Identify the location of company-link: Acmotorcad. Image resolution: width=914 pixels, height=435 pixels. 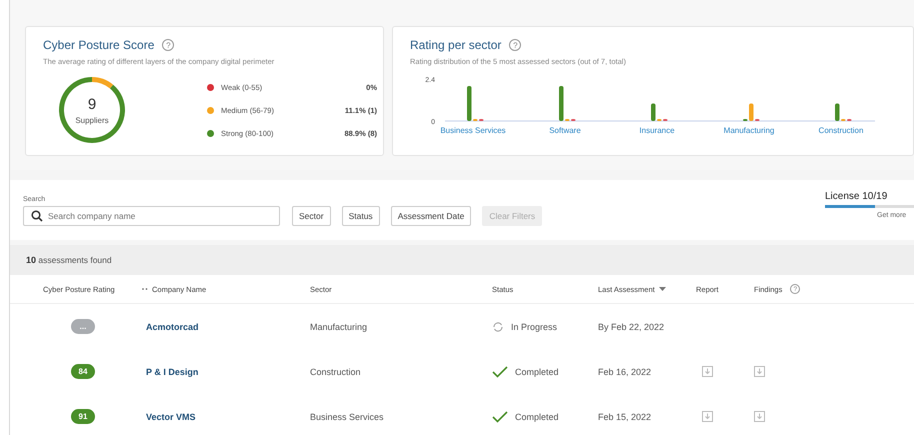
(172, 327).